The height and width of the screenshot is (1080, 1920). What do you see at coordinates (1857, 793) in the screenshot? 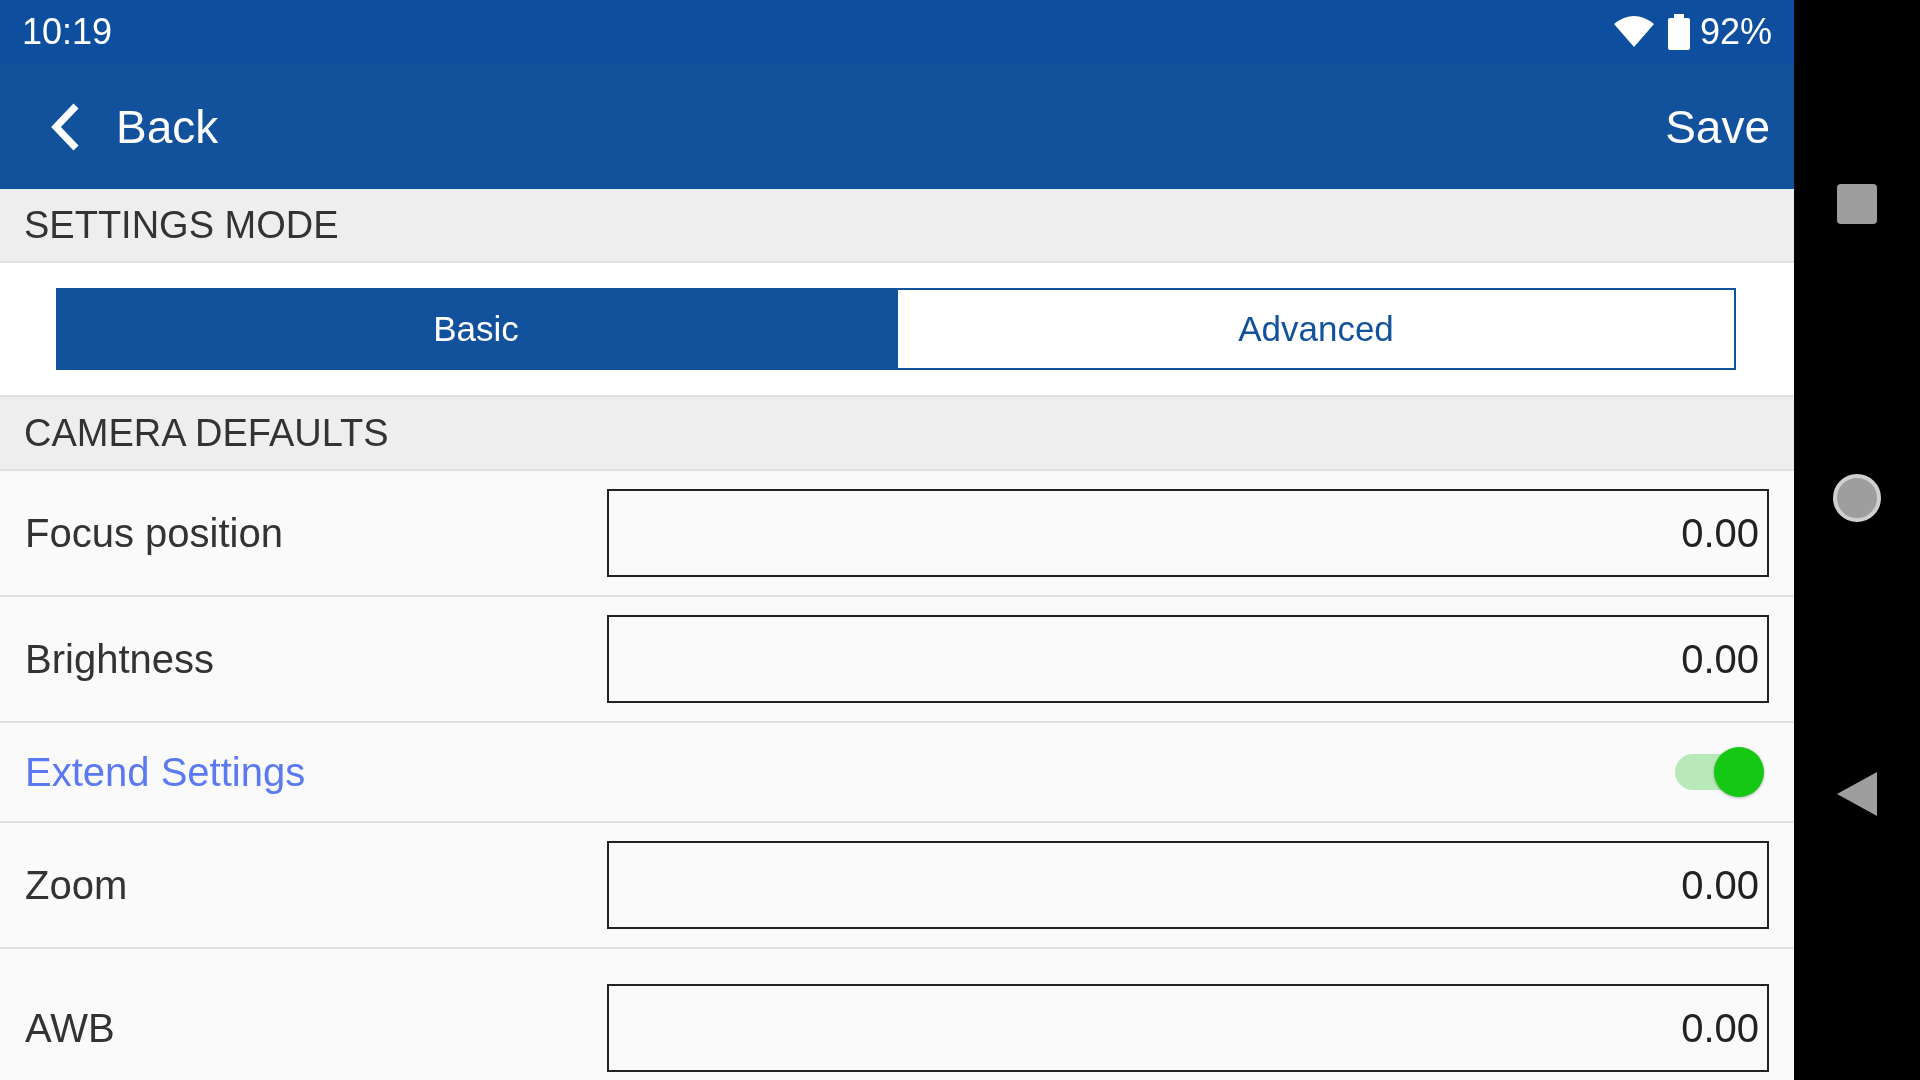
I see `back-nav-button` at bounding box center [1857, 793].